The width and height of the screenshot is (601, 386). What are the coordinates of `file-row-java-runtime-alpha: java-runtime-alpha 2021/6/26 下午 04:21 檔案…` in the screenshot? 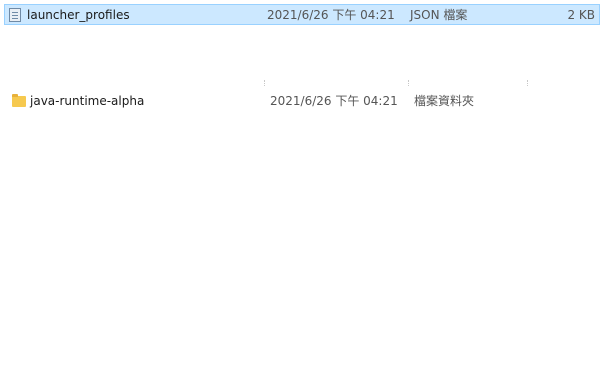 It's located at (303, 101).